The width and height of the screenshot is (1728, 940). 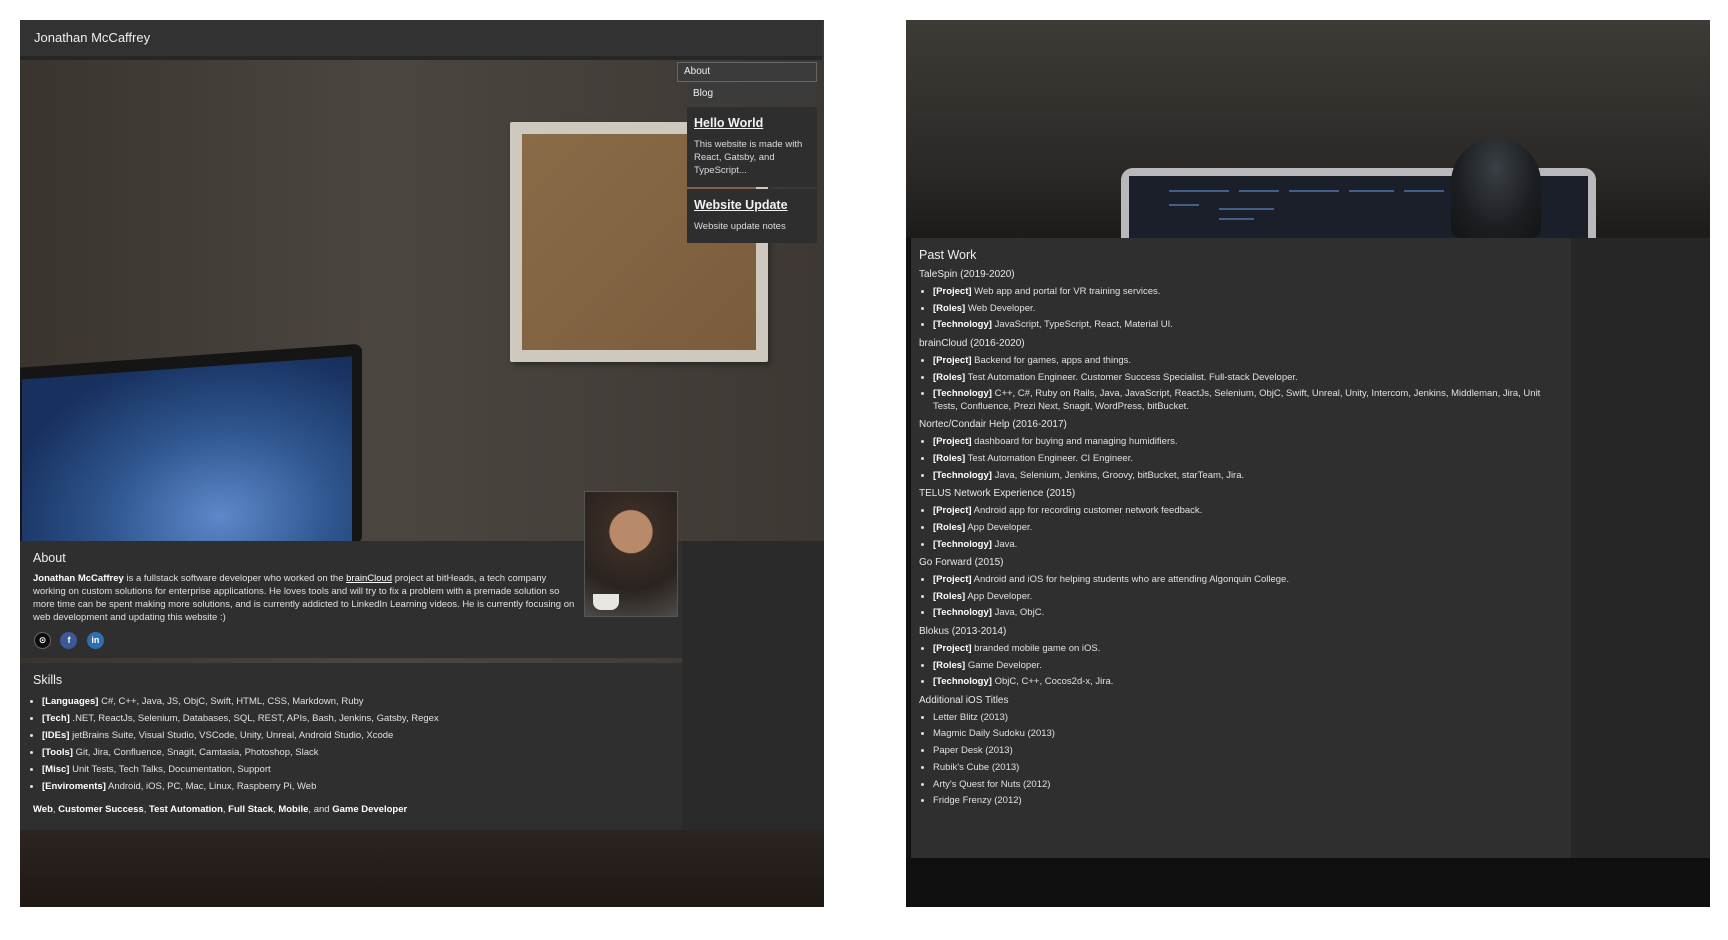 I want to click on job-detail: [Technology] Java, ObjC., so click(x=1248, y=613).